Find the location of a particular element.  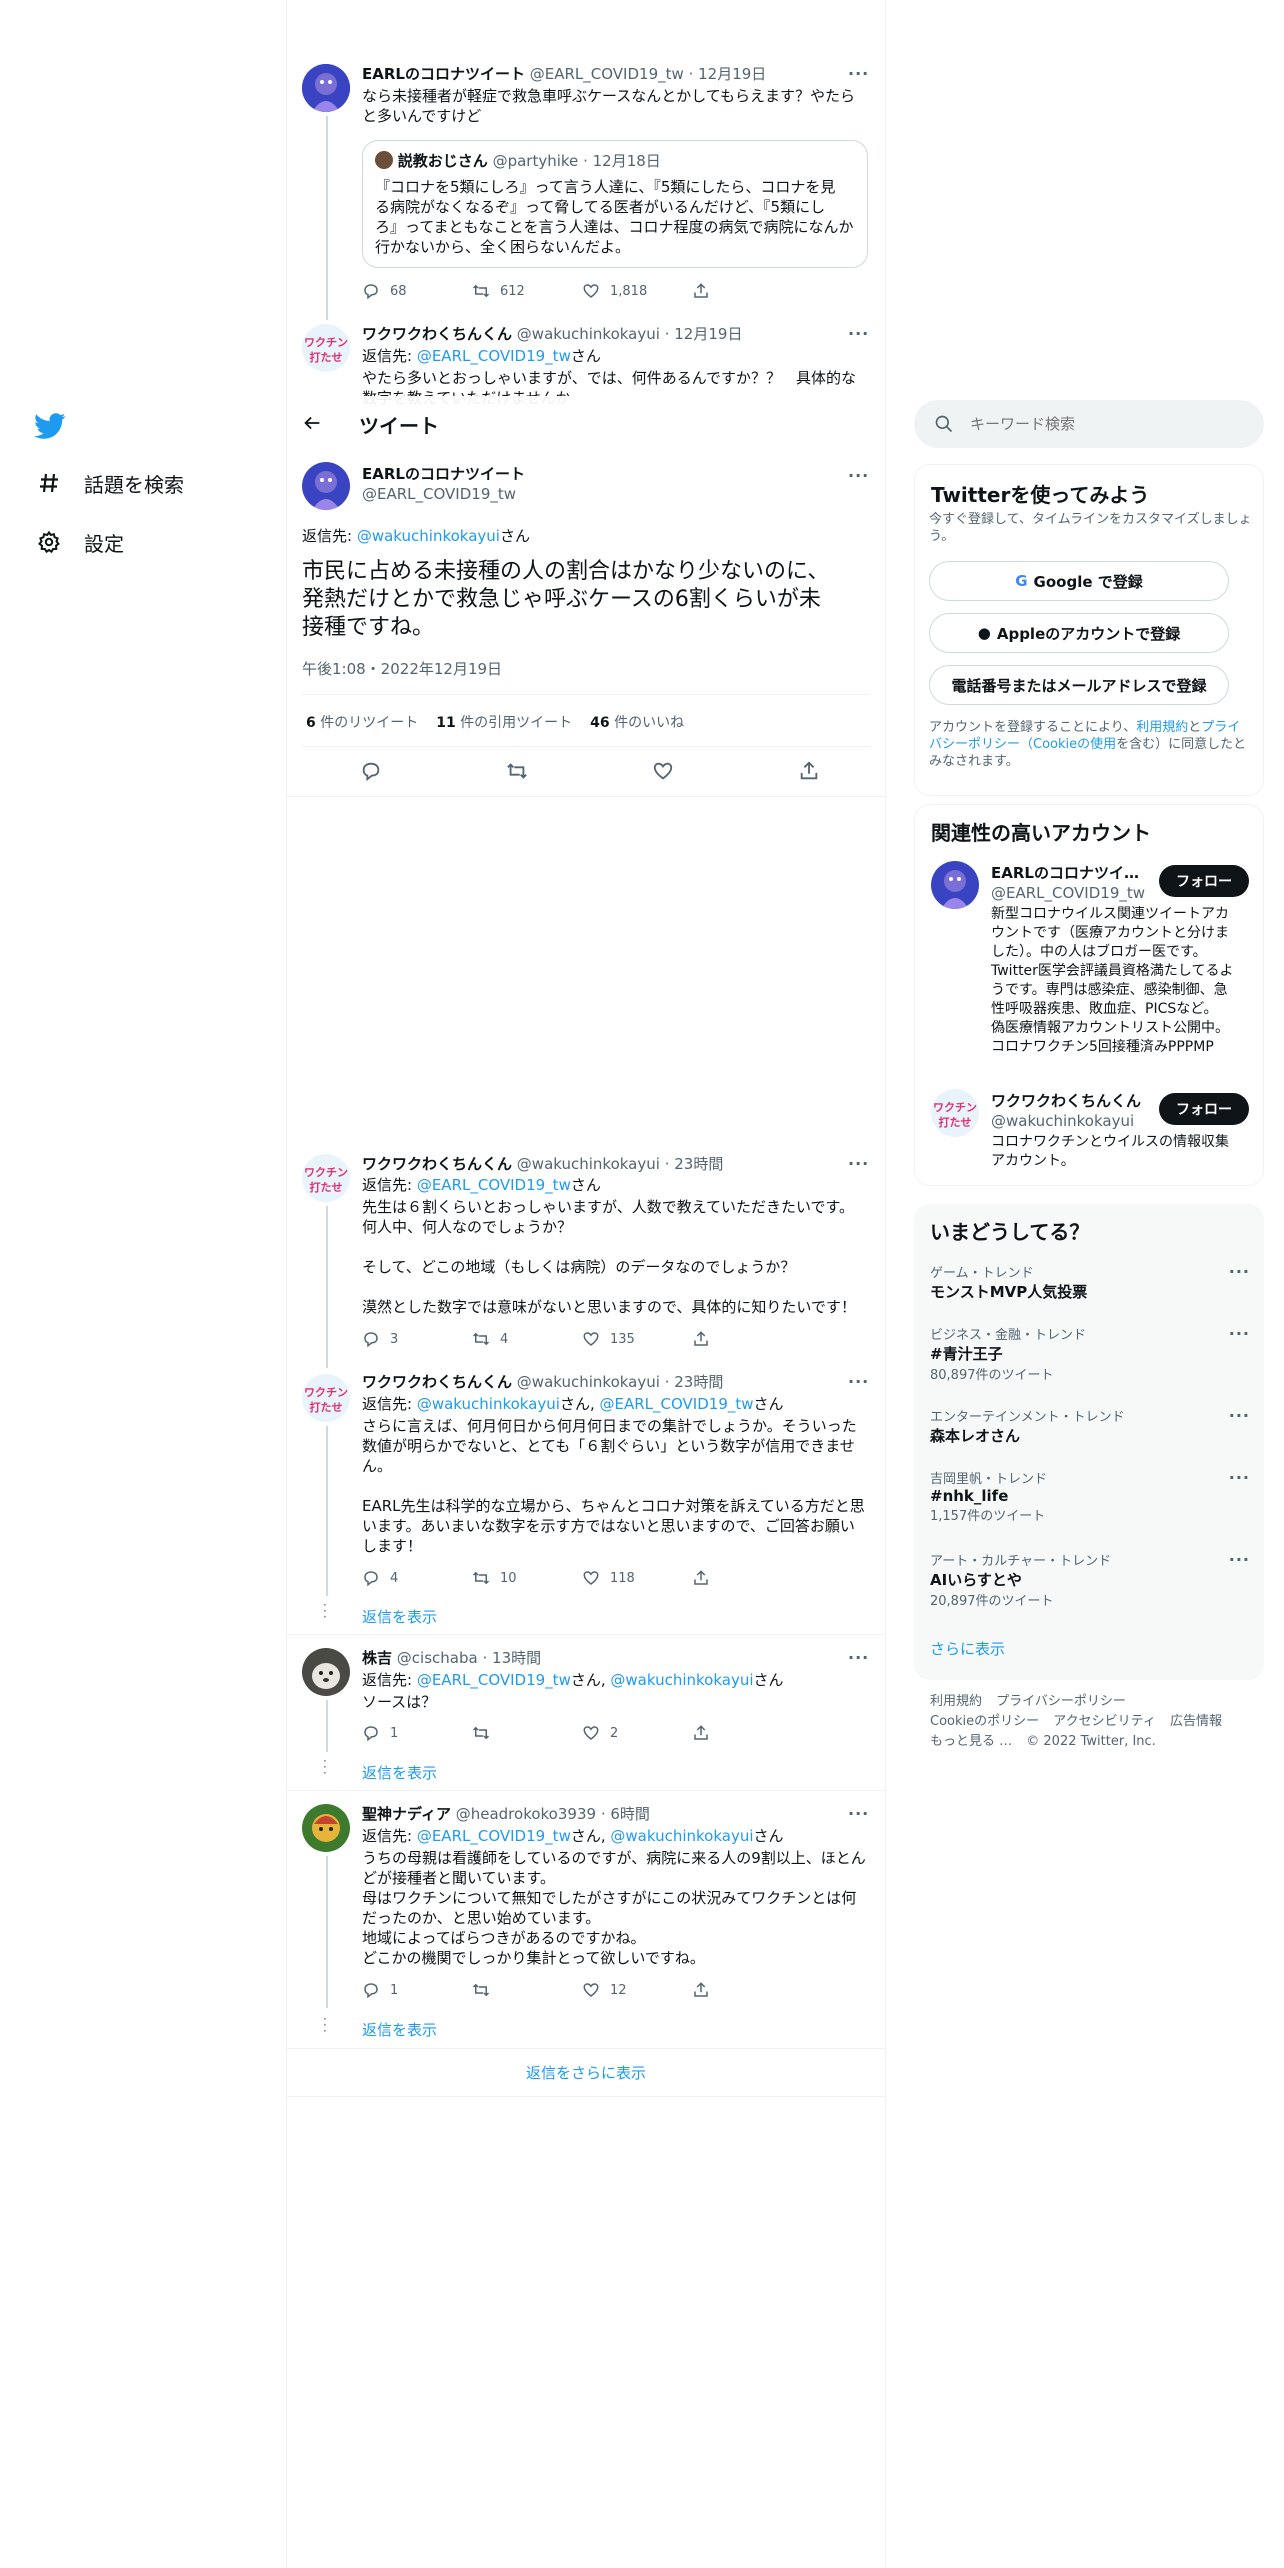

search-bar is located at coordinates (1089, 424).